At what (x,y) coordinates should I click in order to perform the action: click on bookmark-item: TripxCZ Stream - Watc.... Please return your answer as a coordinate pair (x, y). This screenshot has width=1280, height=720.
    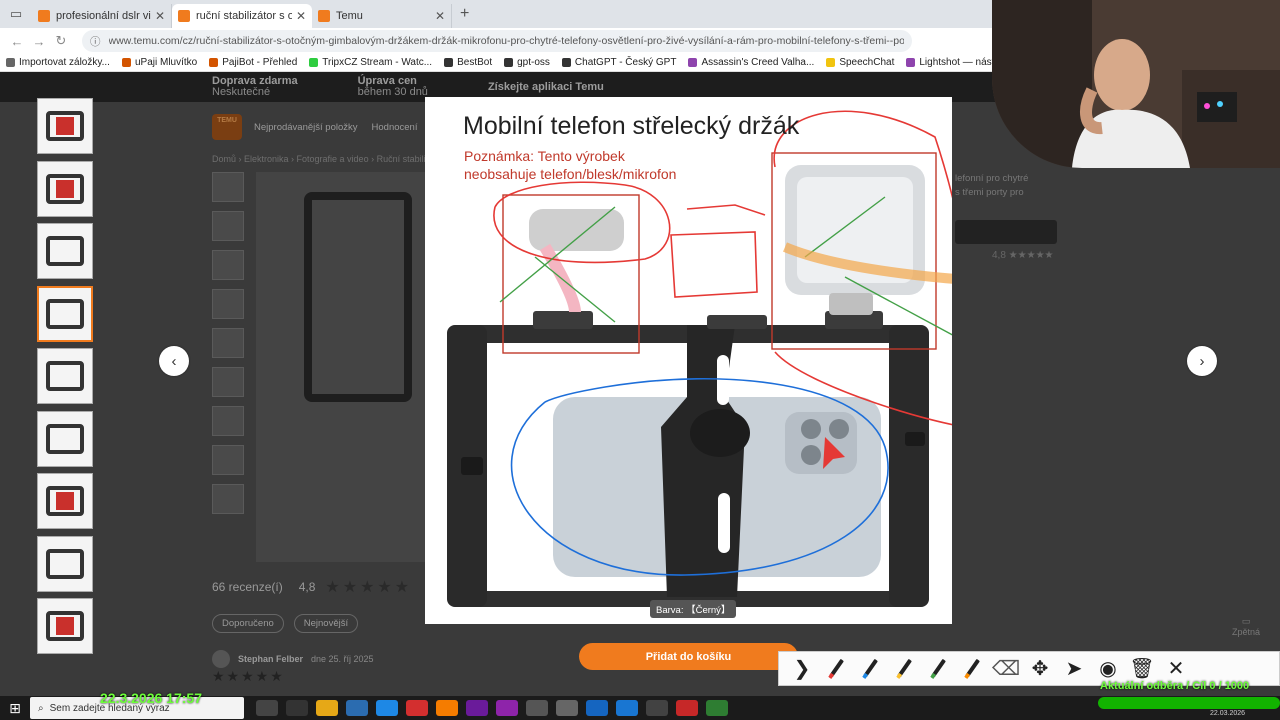
    Looking at the image, I should click on (370, 62).